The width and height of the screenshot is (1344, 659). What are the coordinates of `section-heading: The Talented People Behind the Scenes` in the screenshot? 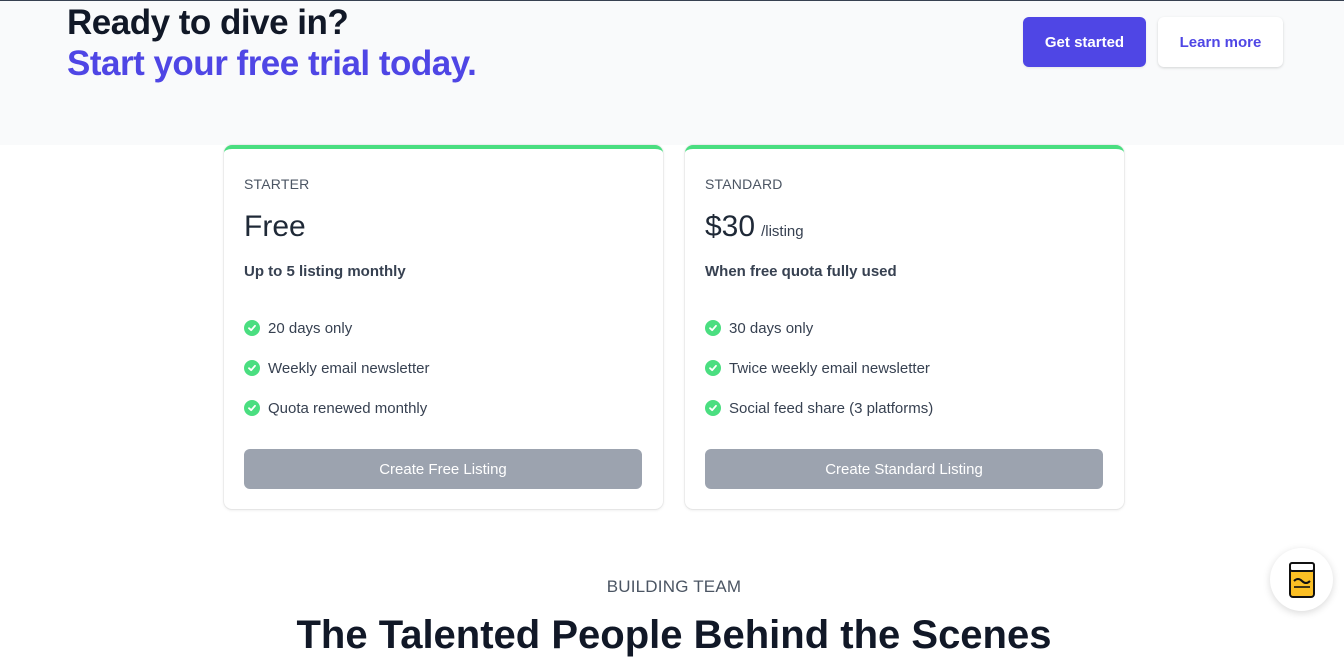 It's located at (674, 635).